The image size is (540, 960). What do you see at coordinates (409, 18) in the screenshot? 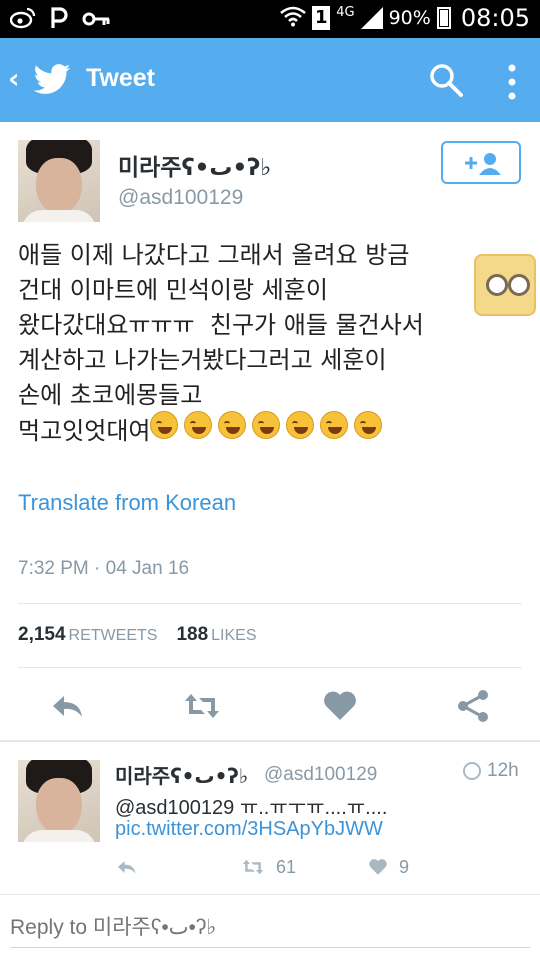
I see `battery-percent: 90%` at bounding box center [409, 18].